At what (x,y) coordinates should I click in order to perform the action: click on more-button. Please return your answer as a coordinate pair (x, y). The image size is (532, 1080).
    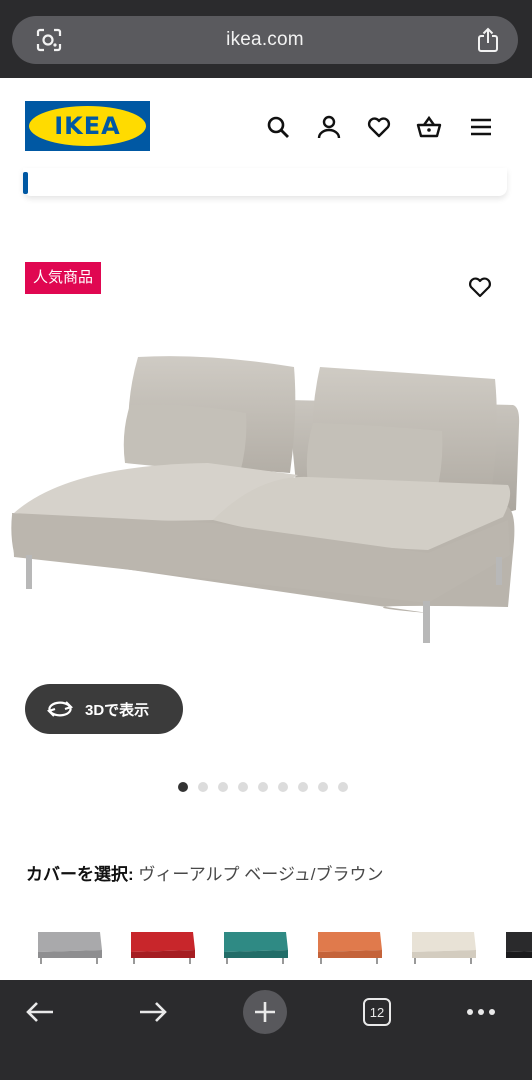
    Looking at the image, I should click on (481, 1012).